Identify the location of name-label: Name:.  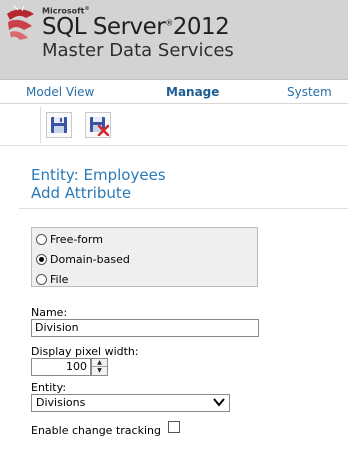
(49, 312).